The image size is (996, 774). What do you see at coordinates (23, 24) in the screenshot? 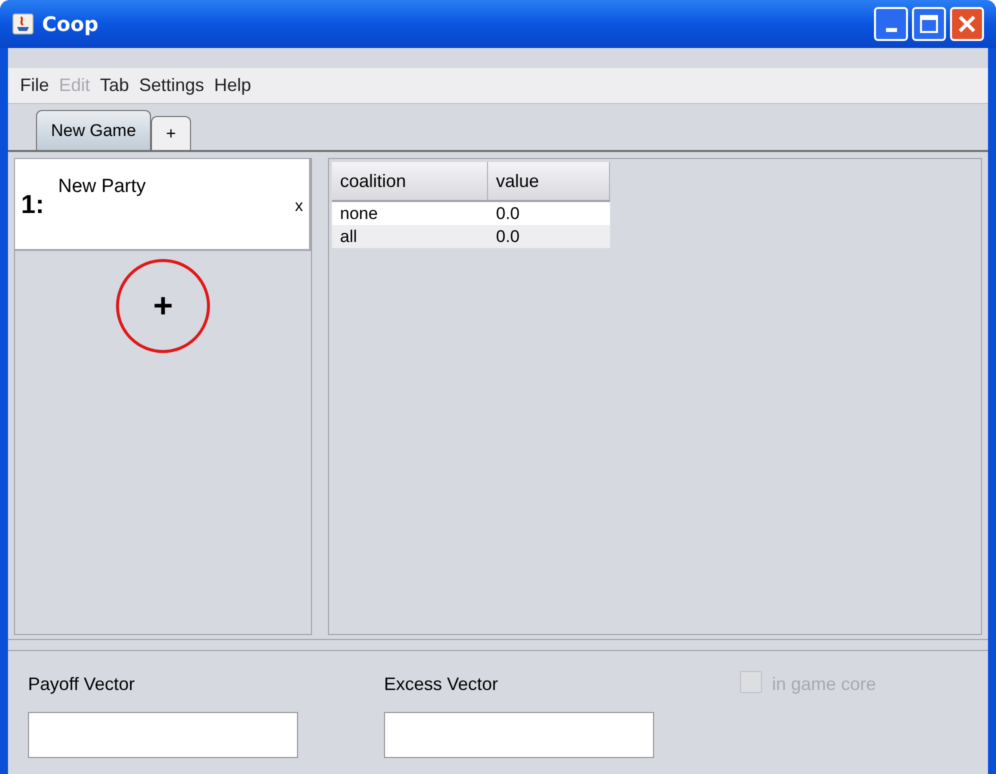
I see `app-icon` at bounding box center [23, 24].